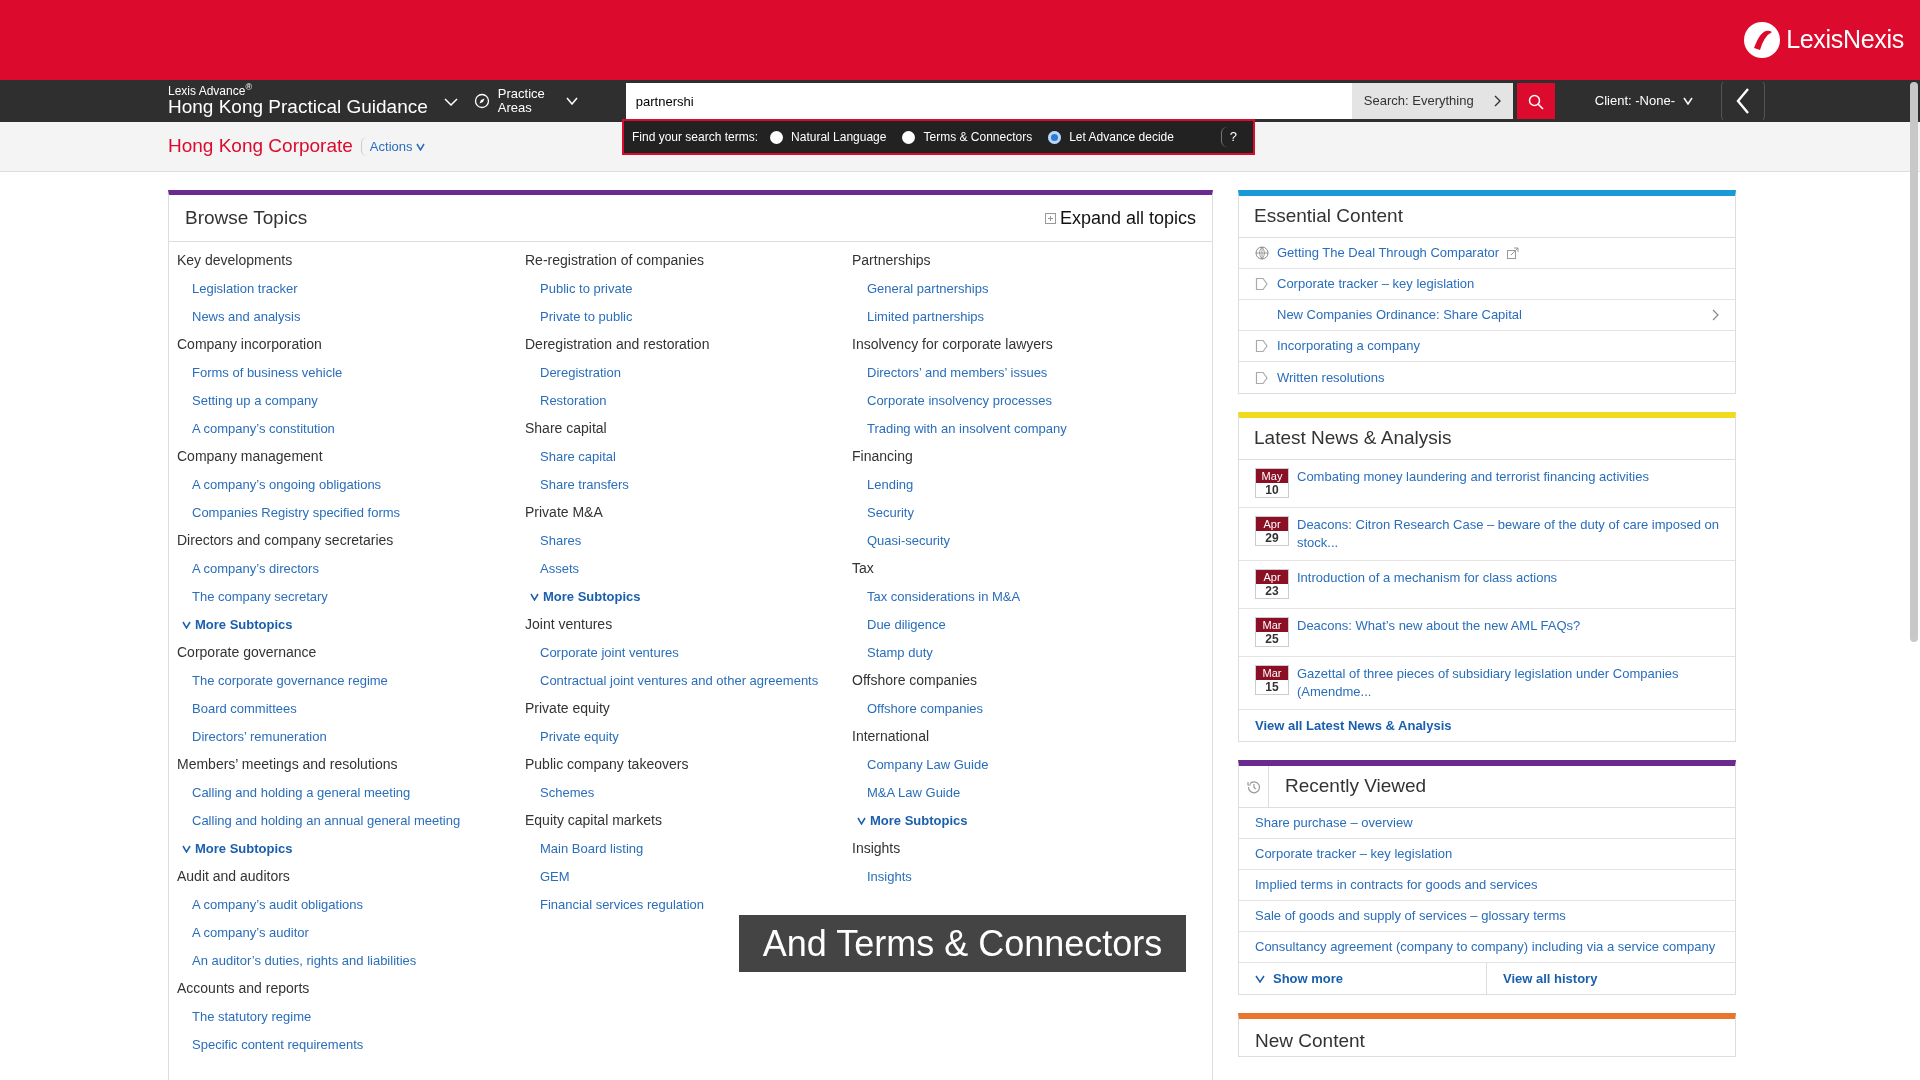 The width and height of the screenshot is (1920, 1080). Describe the element at coordinates (584, 848) in the screenshot. I see `topic-link: Main Board listing` at that location.